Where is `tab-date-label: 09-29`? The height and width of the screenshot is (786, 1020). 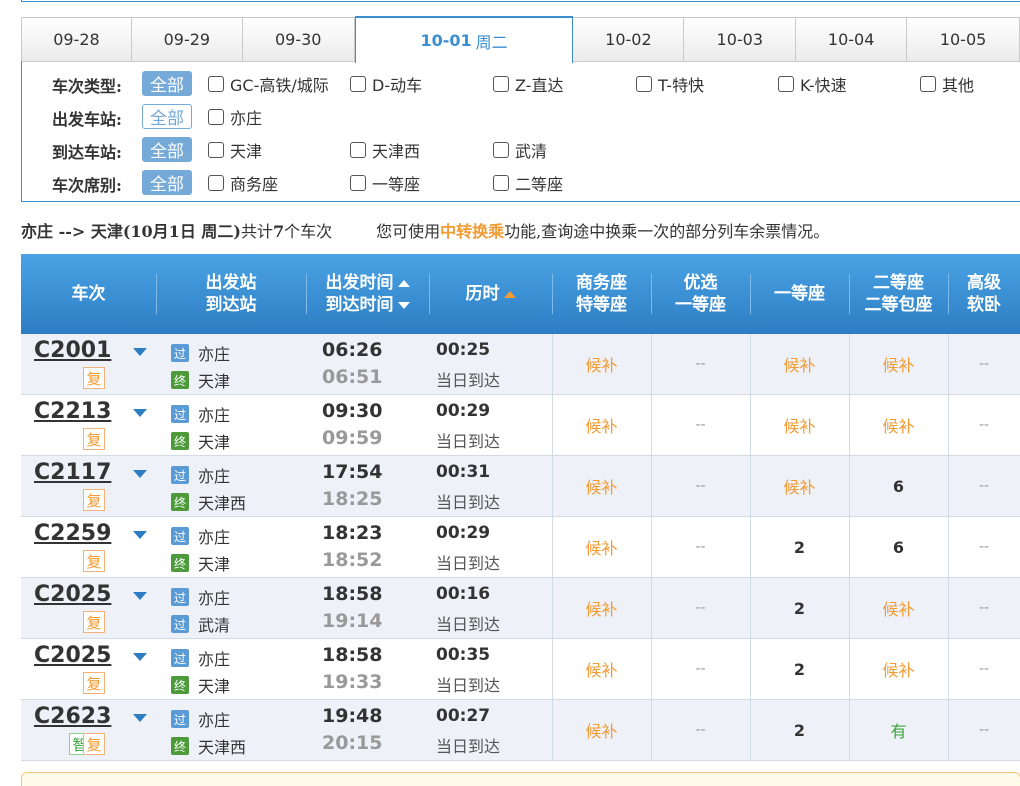 tab-date-label: 09-29 is located at coordinates (187, 39).